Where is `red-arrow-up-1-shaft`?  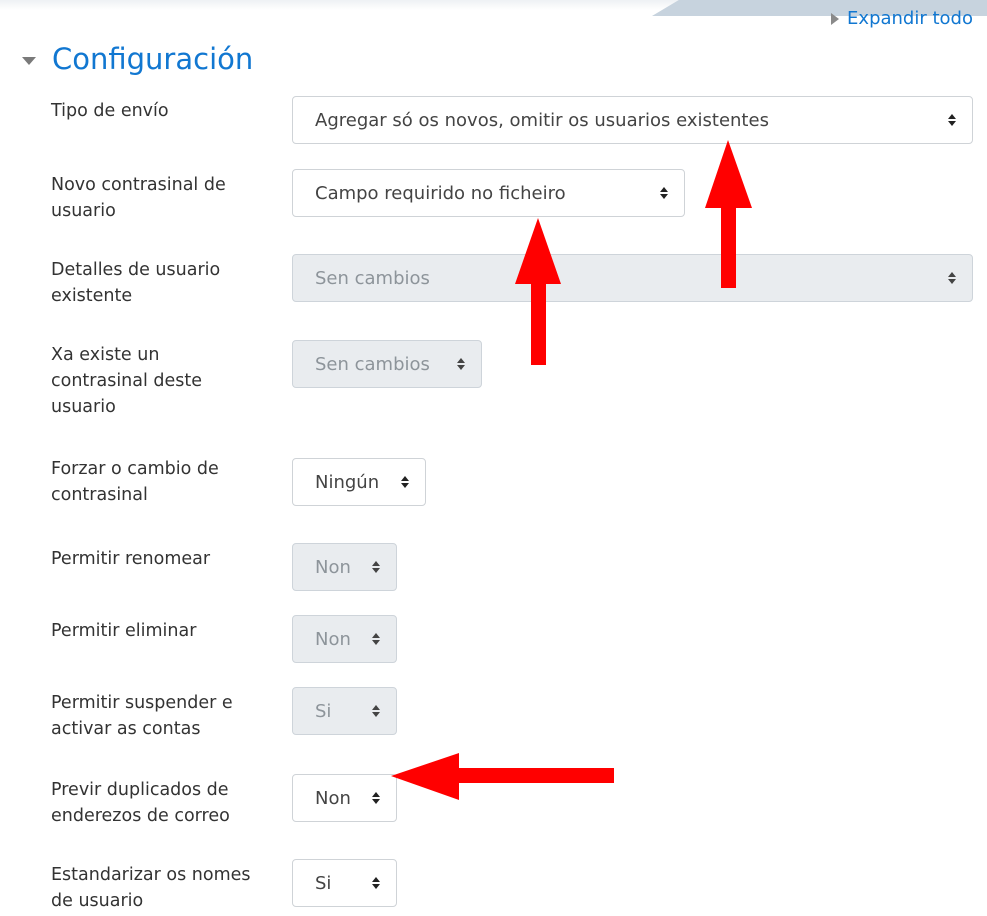 red-arrow-up-1-shaft is located at coordinates (728, 243).